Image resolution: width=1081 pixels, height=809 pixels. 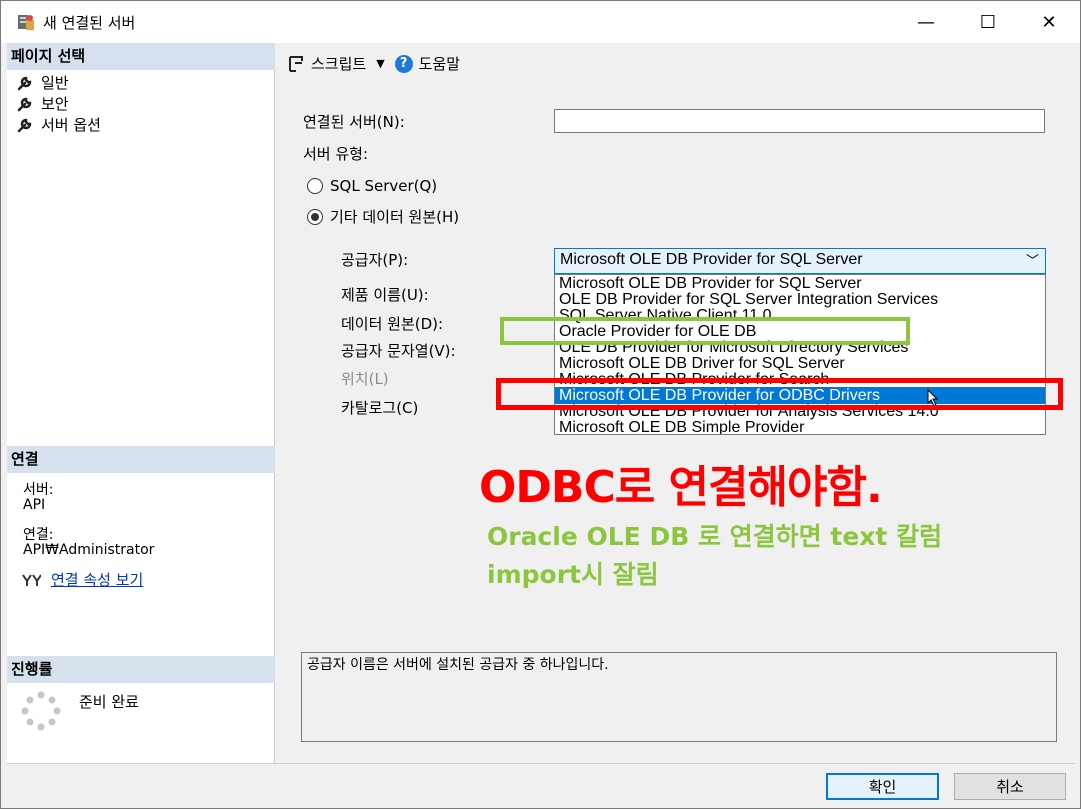 What do you see at coordinates (26, 22) in the screenshot?
I see `server-app-icon` at bounding box center [26, 22].